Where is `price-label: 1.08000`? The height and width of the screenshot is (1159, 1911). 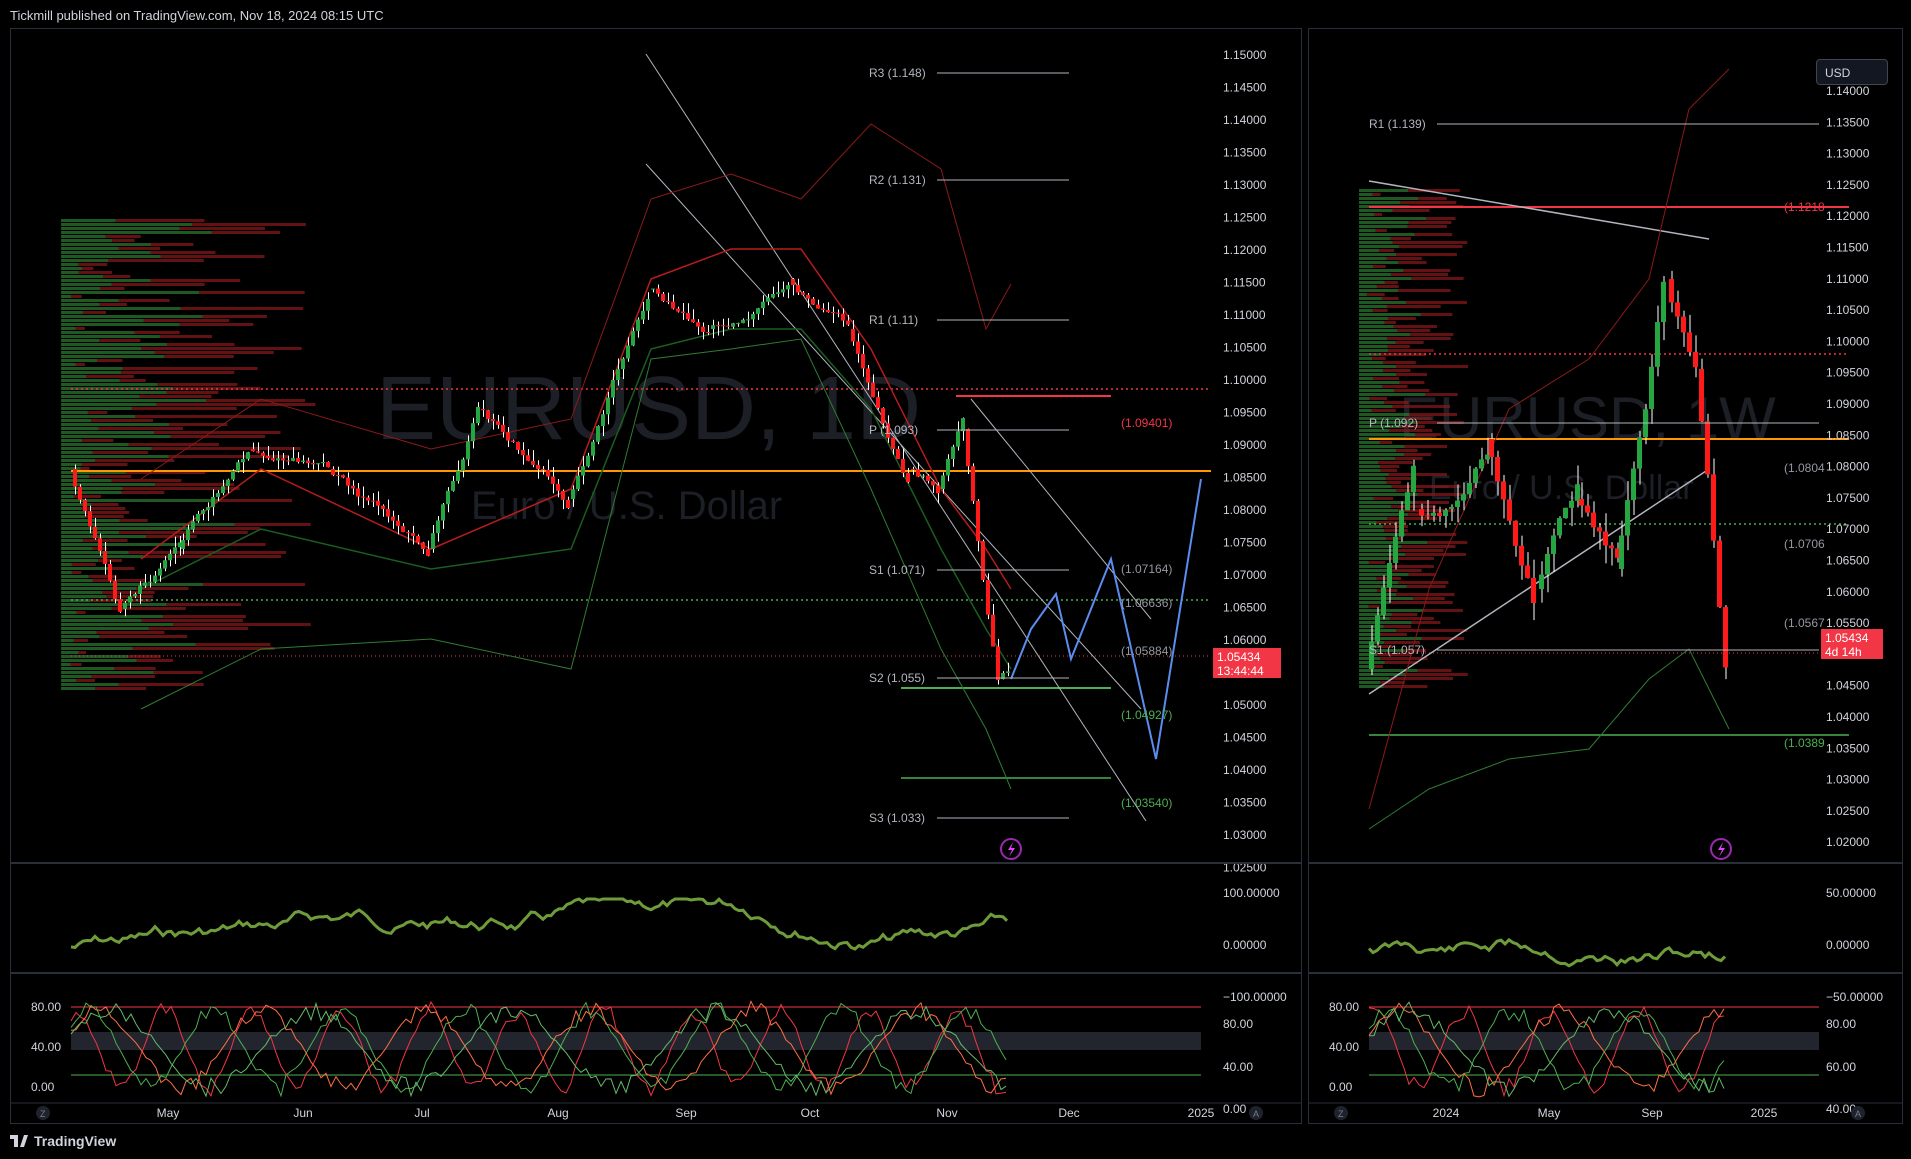 price-label: 1.08000 is located at coordinates (1245, 510).